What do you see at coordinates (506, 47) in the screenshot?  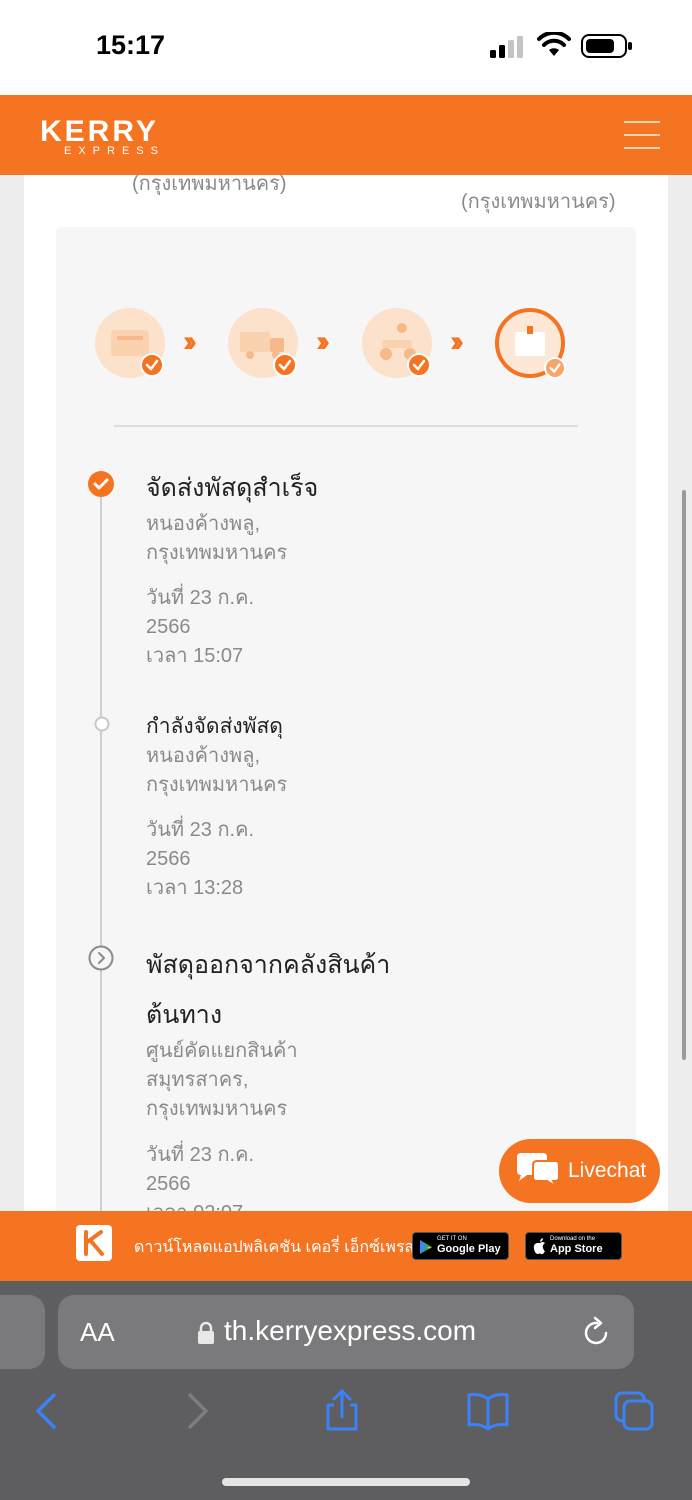 I see `cellular-signal-icon` at bounding box center [506, 47].